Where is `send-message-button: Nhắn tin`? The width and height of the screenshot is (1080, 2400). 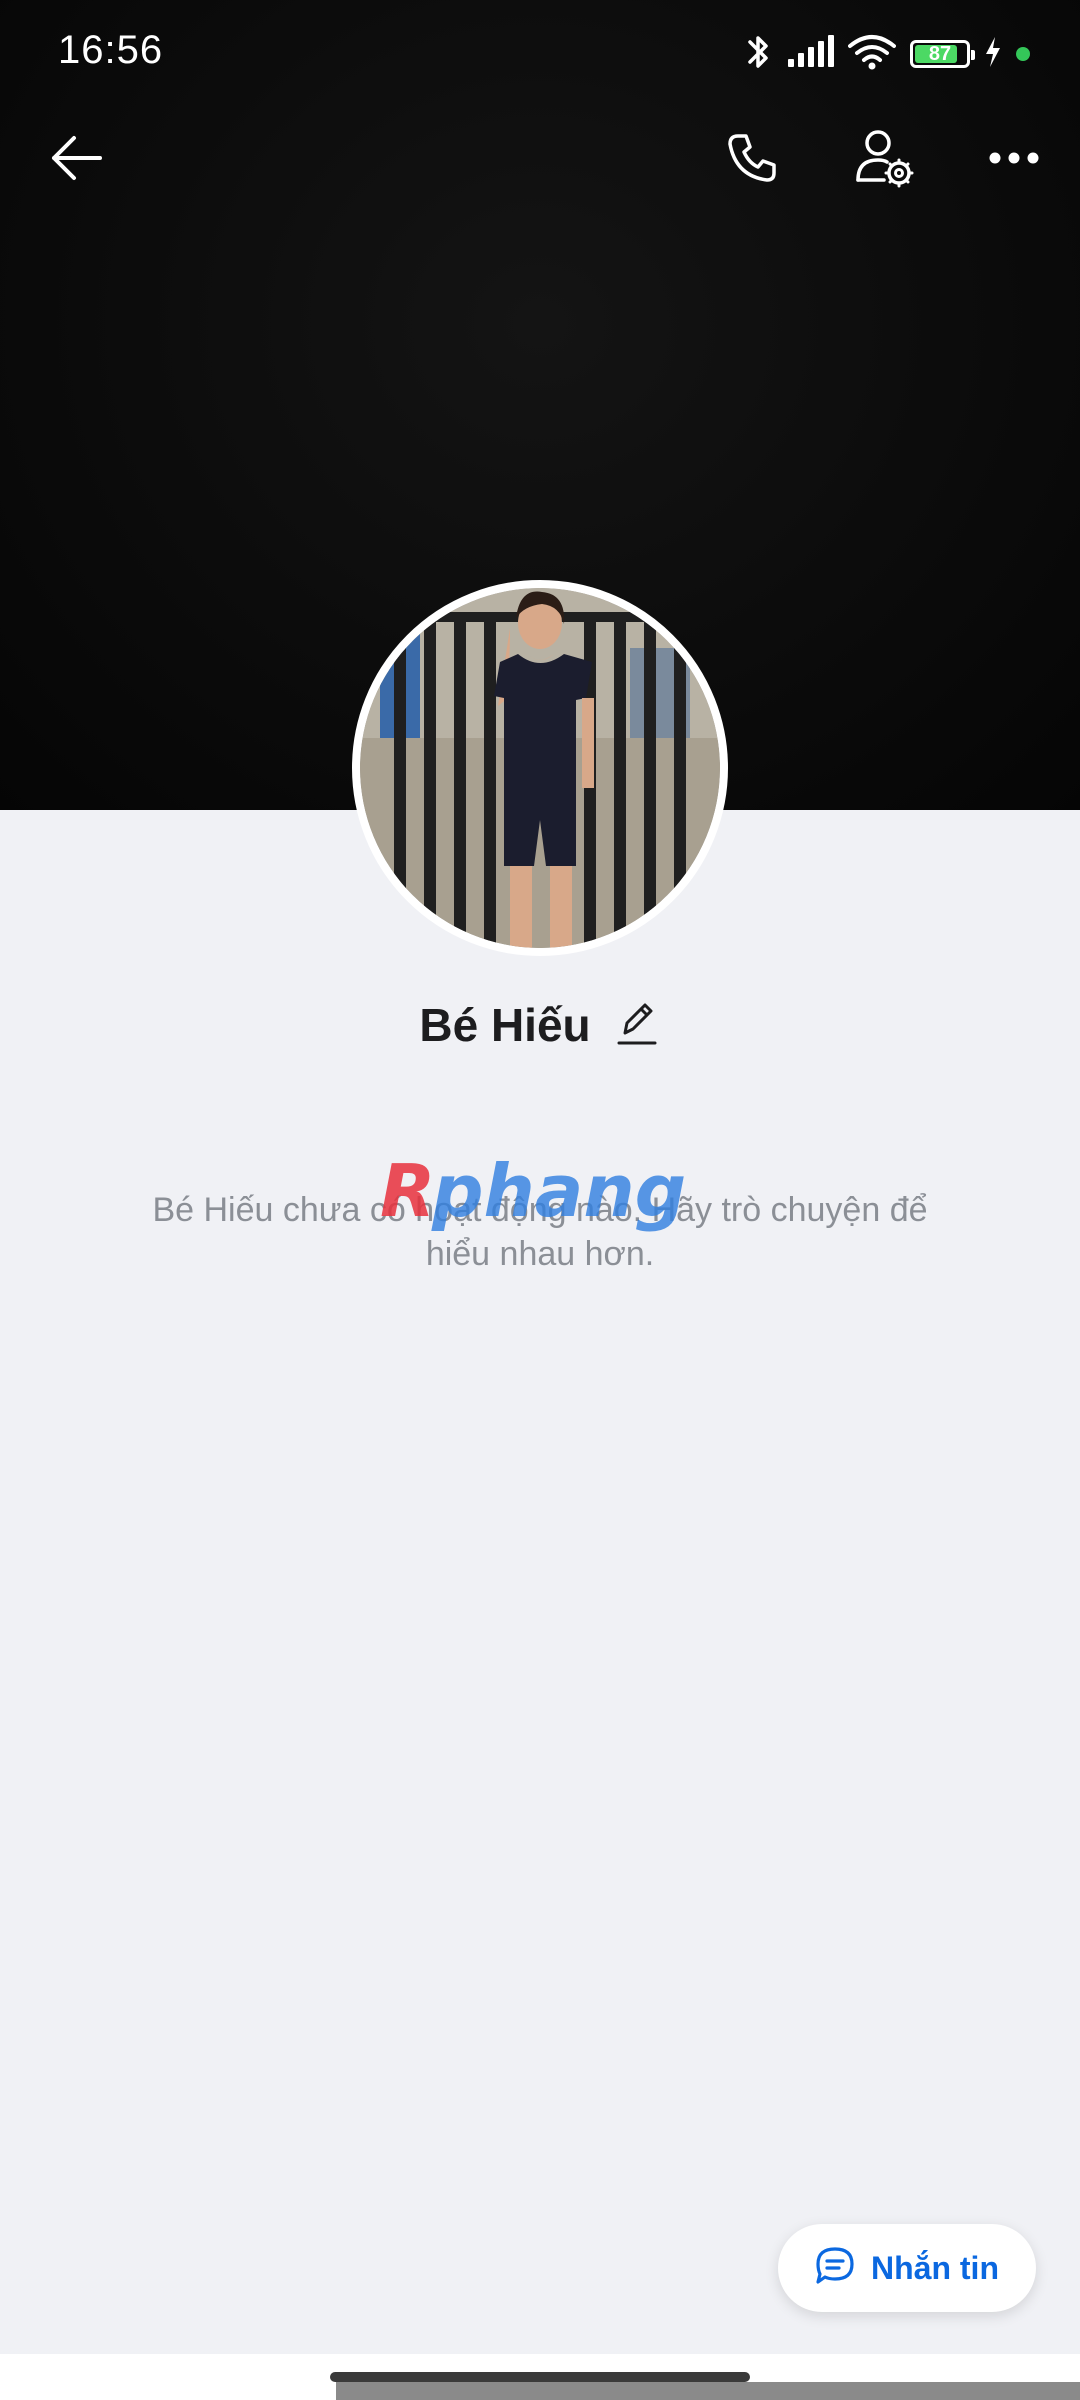 send-message-button: Nhắn tin is located at coordinates (907, 2268).